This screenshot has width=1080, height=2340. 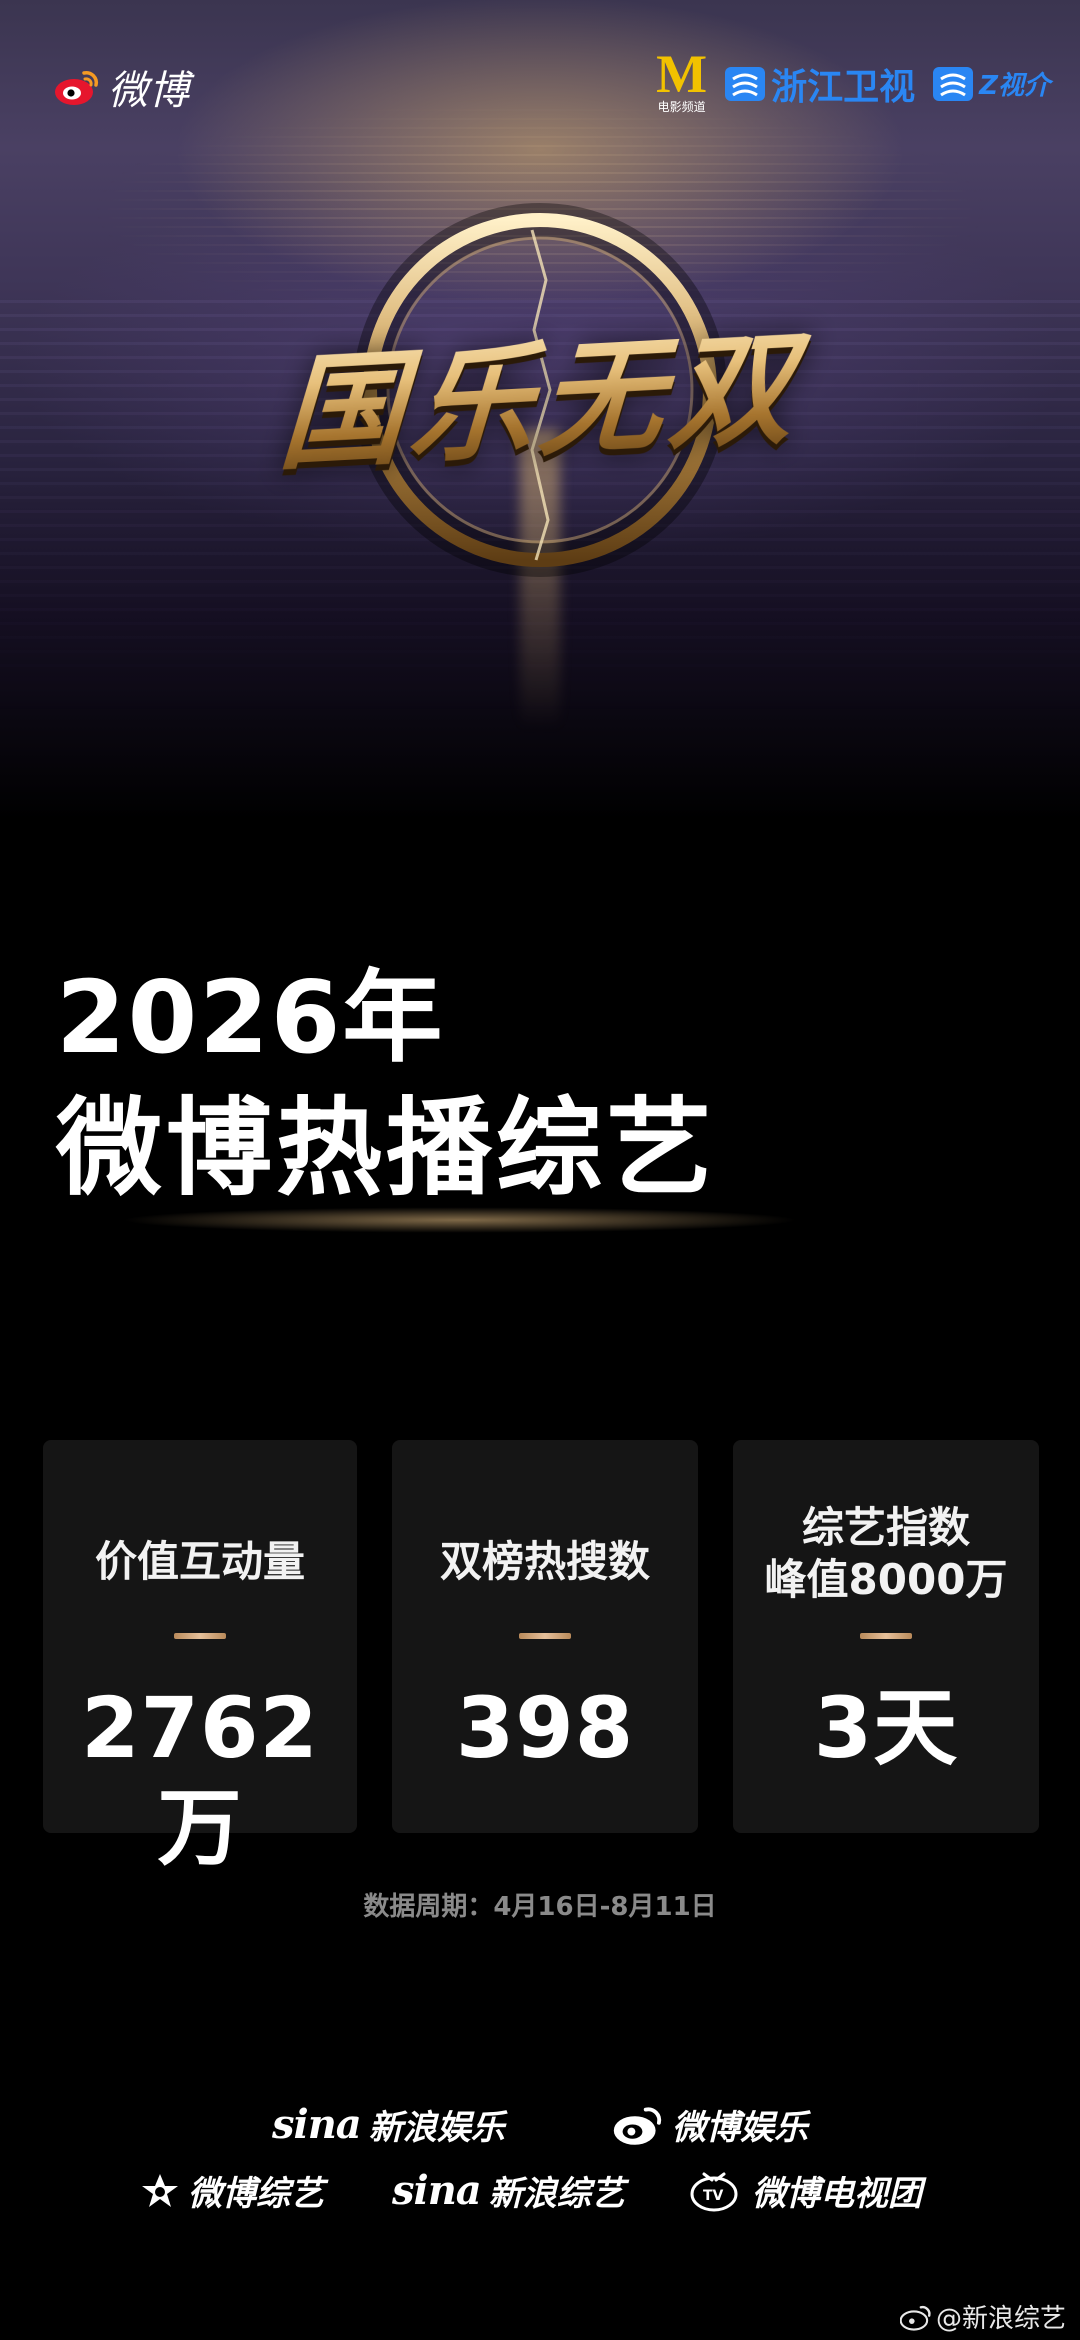 I want to click on headline-year: 2026年, so click(x=250, y=1017).